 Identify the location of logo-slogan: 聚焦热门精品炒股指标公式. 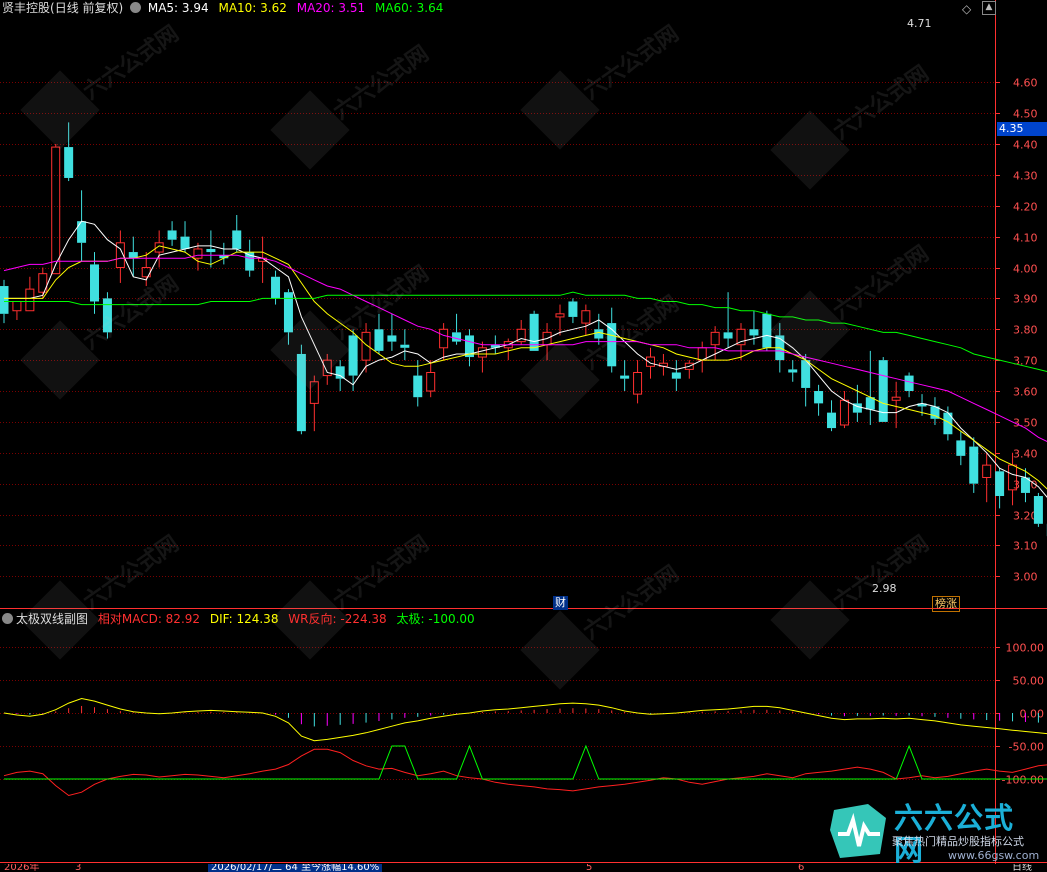
(958, 841).